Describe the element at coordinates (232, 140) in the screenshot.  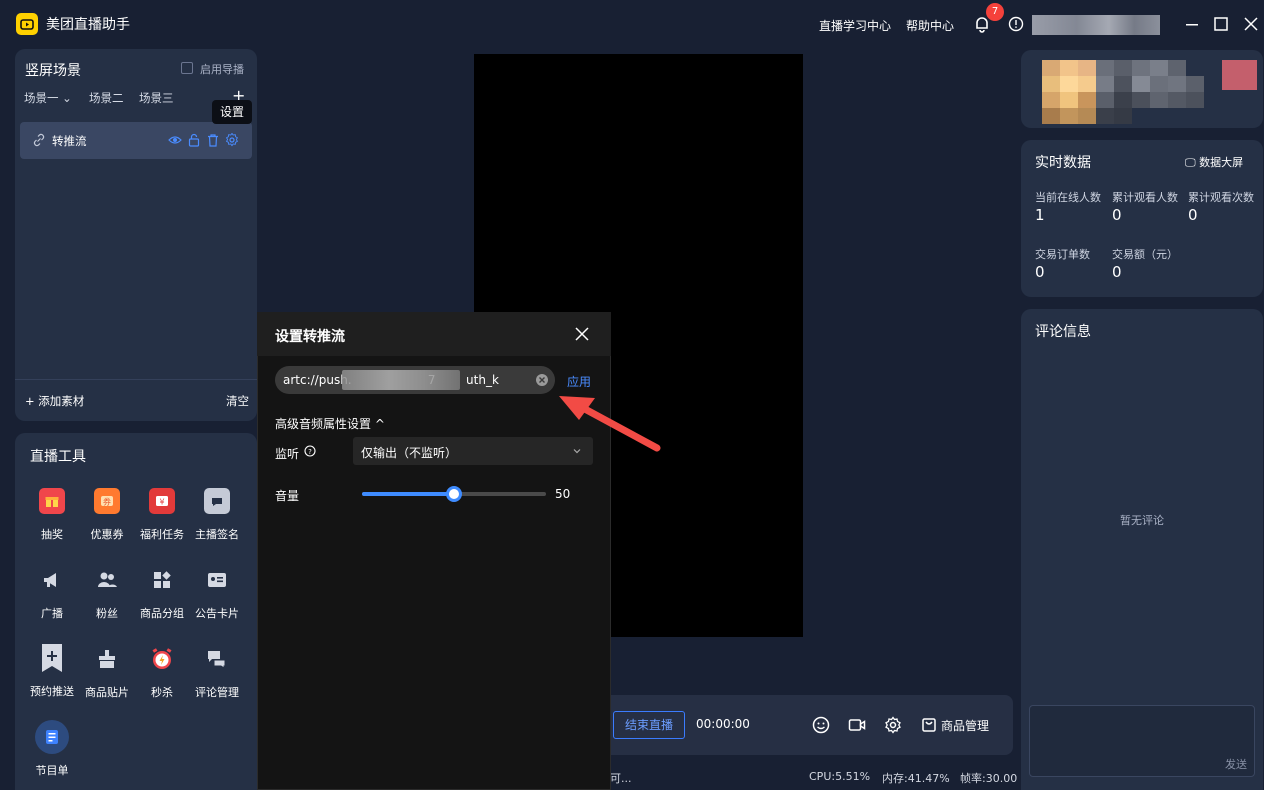
I see `settings-gear-icon` at that location.